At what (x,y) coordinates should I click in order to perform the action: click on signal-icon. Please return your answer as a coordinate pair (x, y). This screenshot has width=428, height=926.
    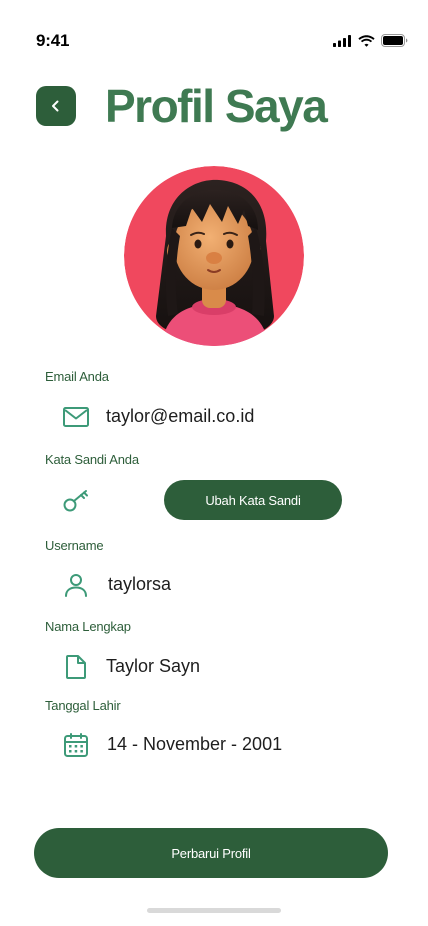
    Looking at the image, I should click on (342, 40).